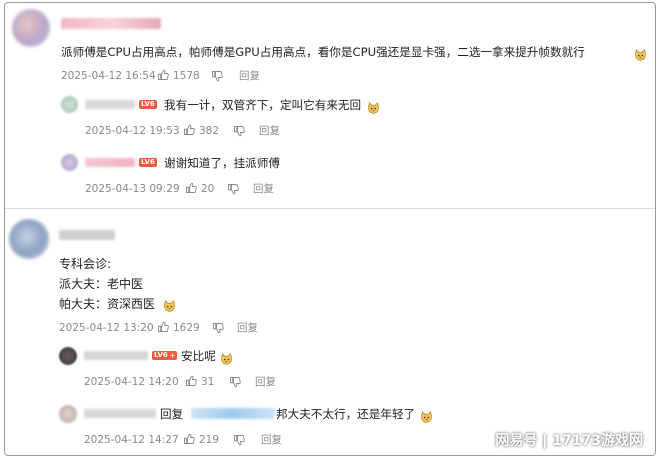 This screenshot has height=460, width=660. What do you see at coordinates (209, 131) in the screenshot?
I see `like-count: 382` at bounding box center [209, 131].